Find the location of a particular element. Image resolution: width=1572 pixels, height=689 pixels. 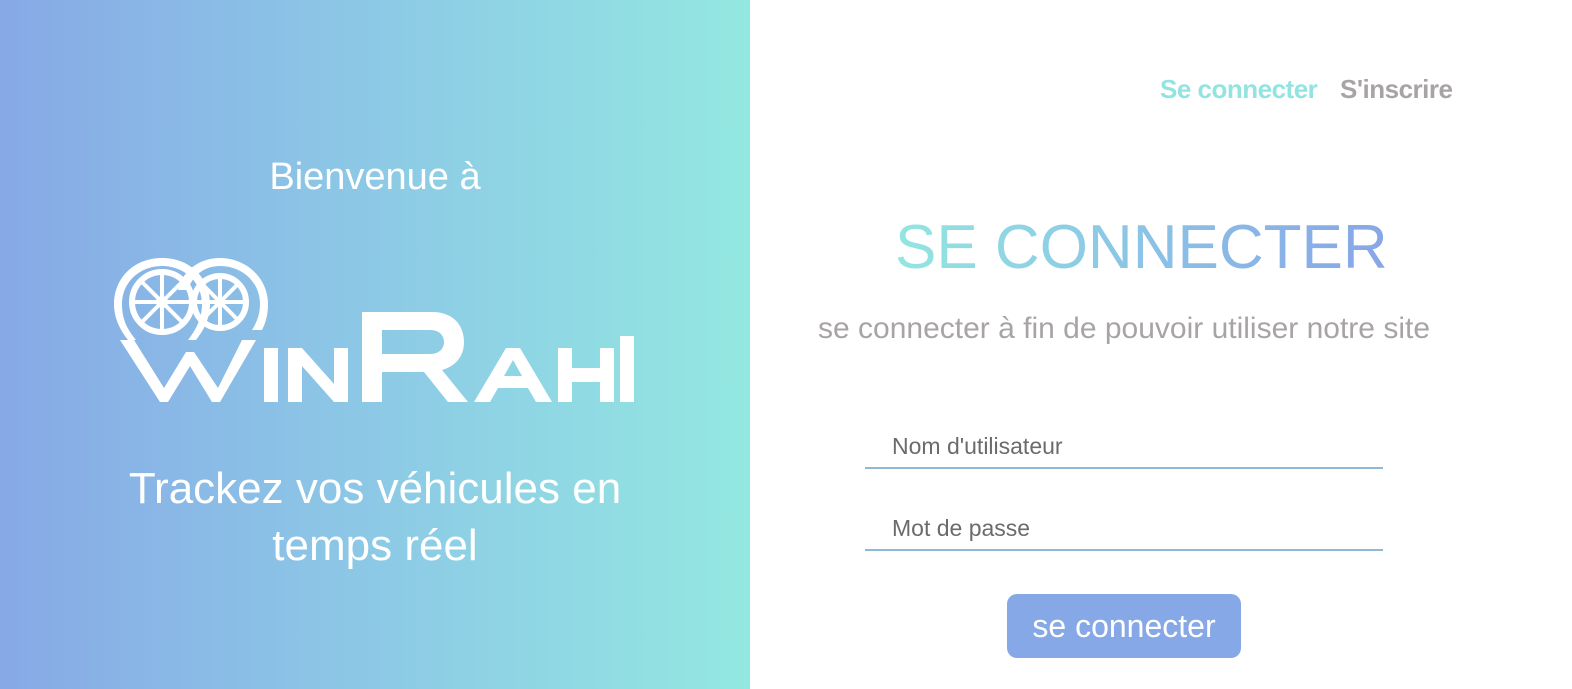

password-input is located at coordinates (1124, 529).